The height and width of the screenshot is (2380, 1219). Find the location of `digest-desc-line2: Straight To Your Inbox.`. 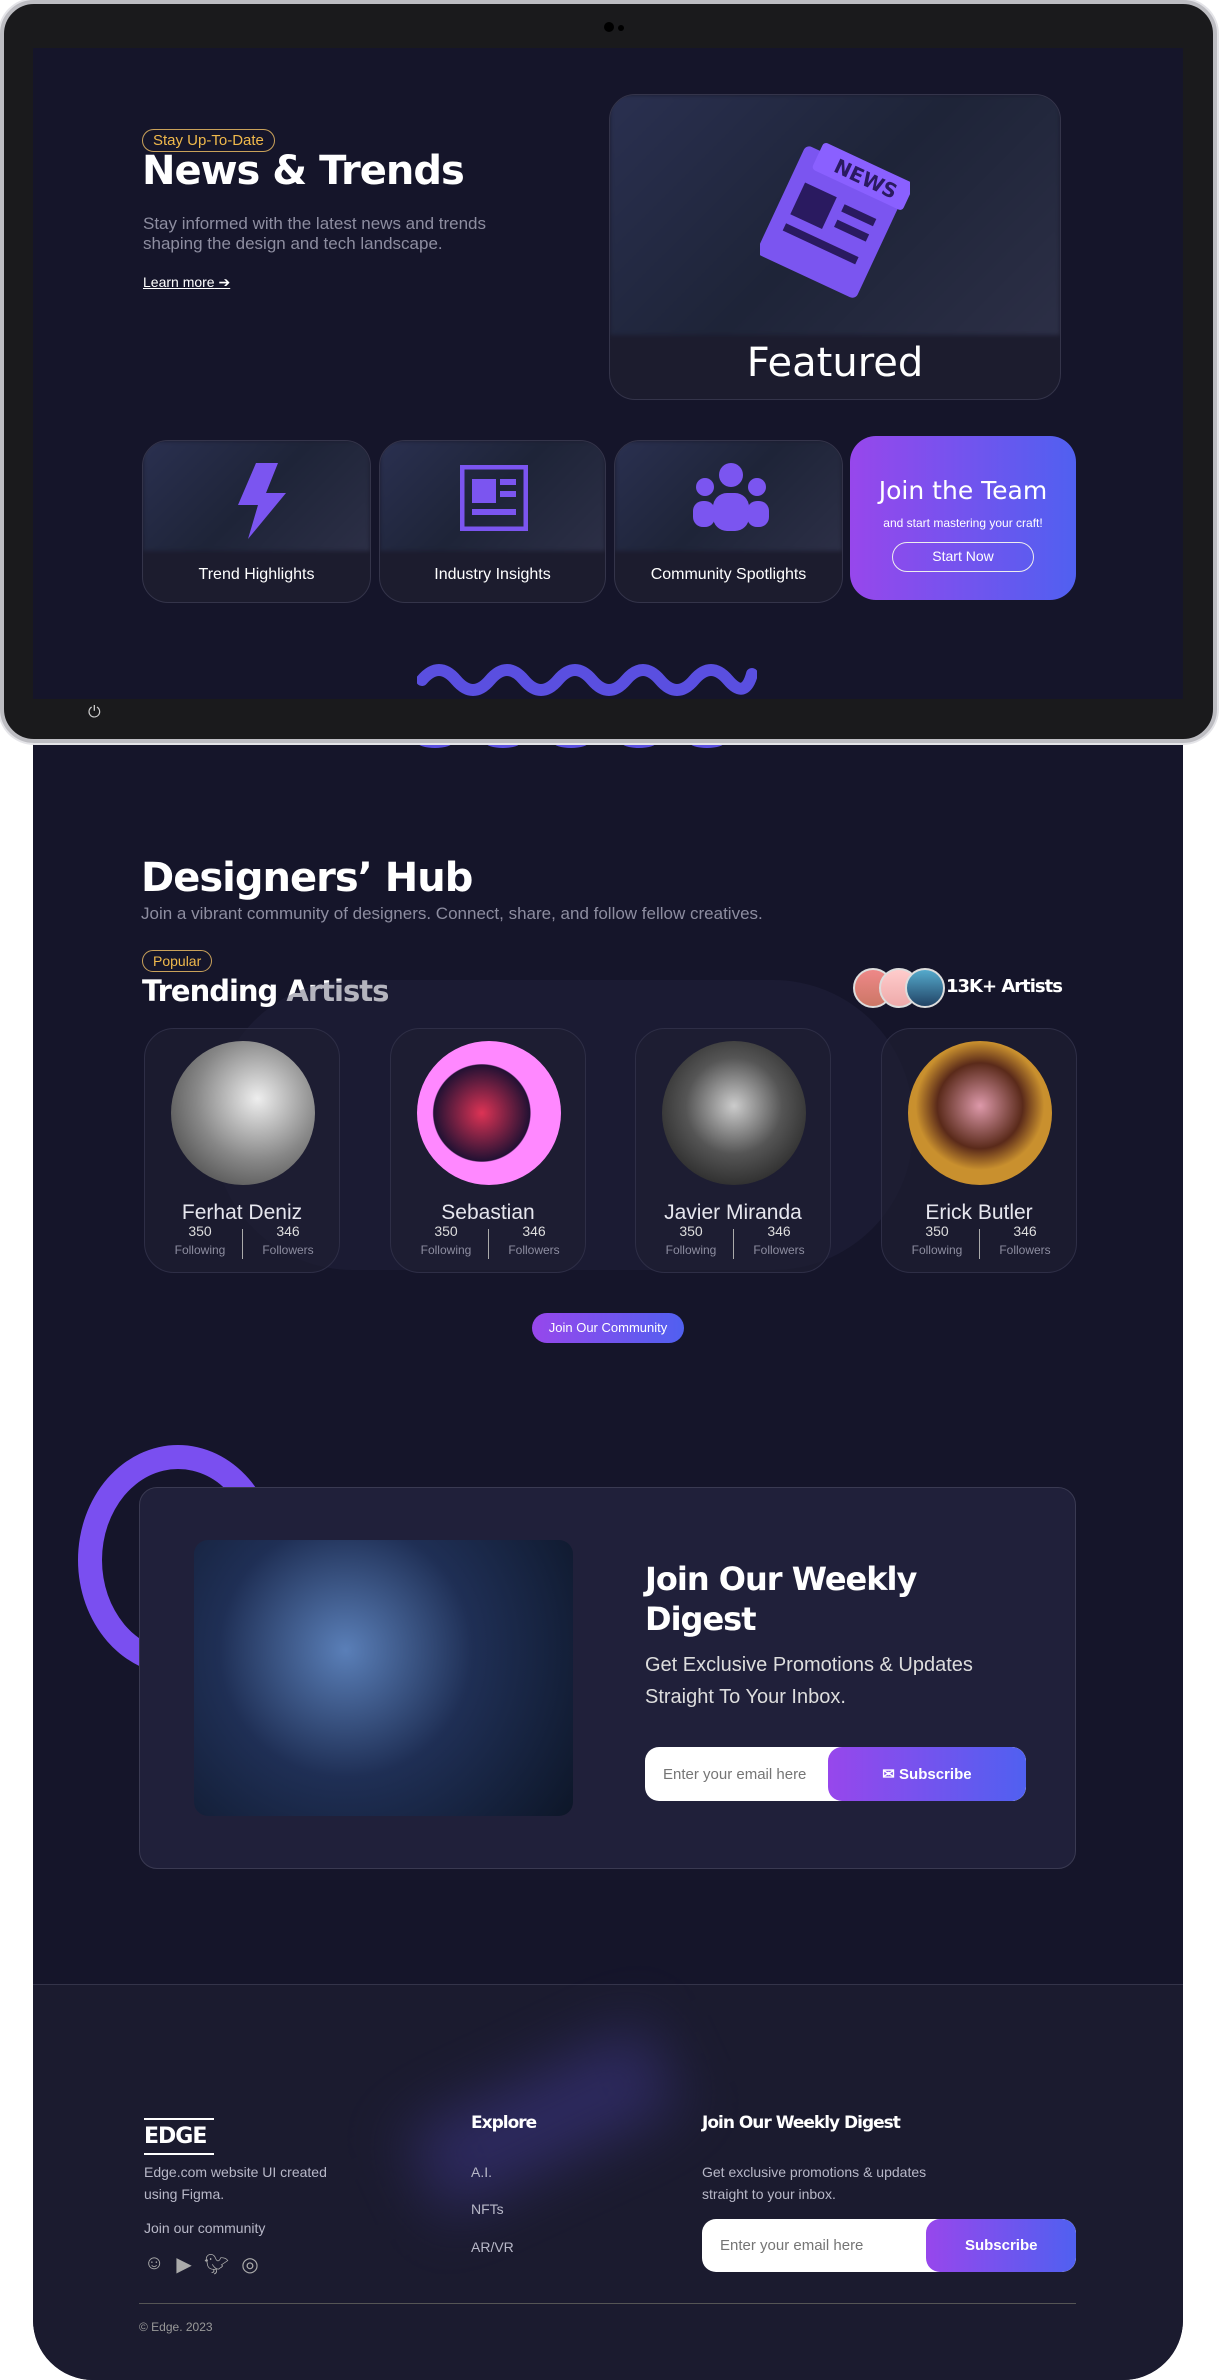

digest-desc-line2: Straight To Your Inbox. is located at coordinates (745, 1697).